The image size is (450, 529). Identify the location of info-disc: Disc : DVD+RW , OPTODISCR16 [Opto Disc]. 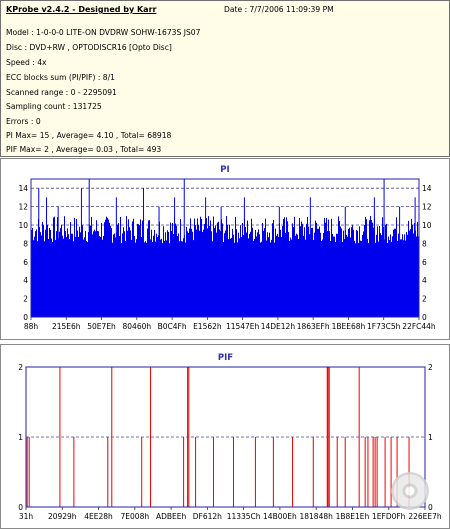
(89, 47).